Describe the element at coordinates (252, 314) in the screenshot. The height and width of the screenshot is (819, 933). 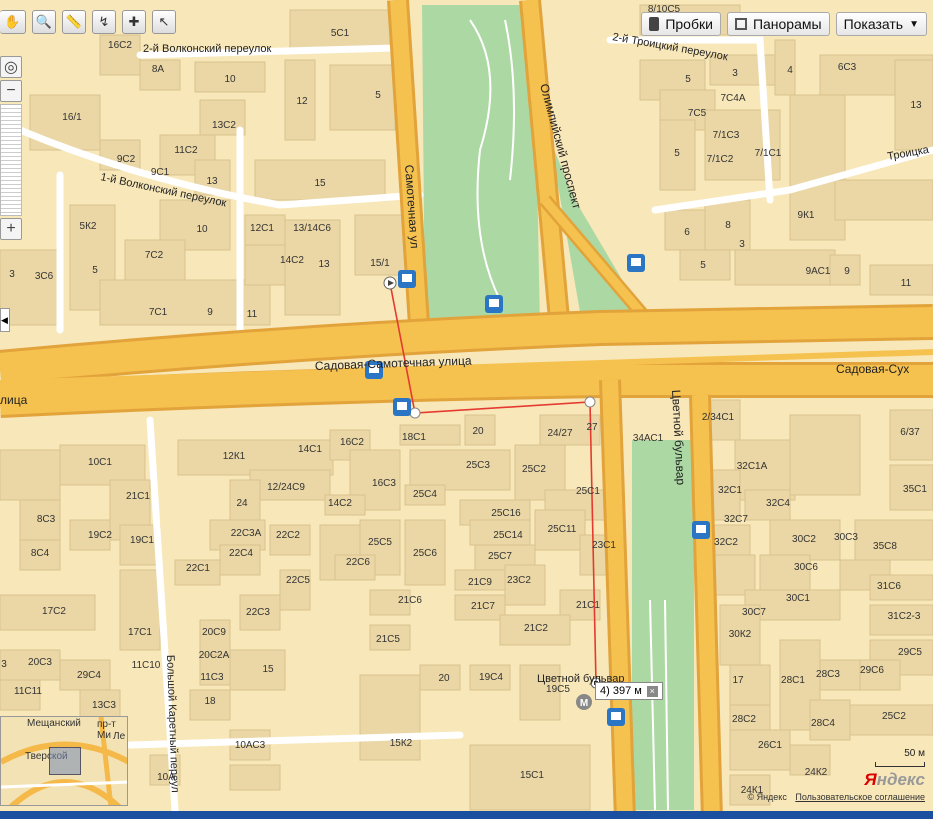
I see `building-number: 11` at that location.